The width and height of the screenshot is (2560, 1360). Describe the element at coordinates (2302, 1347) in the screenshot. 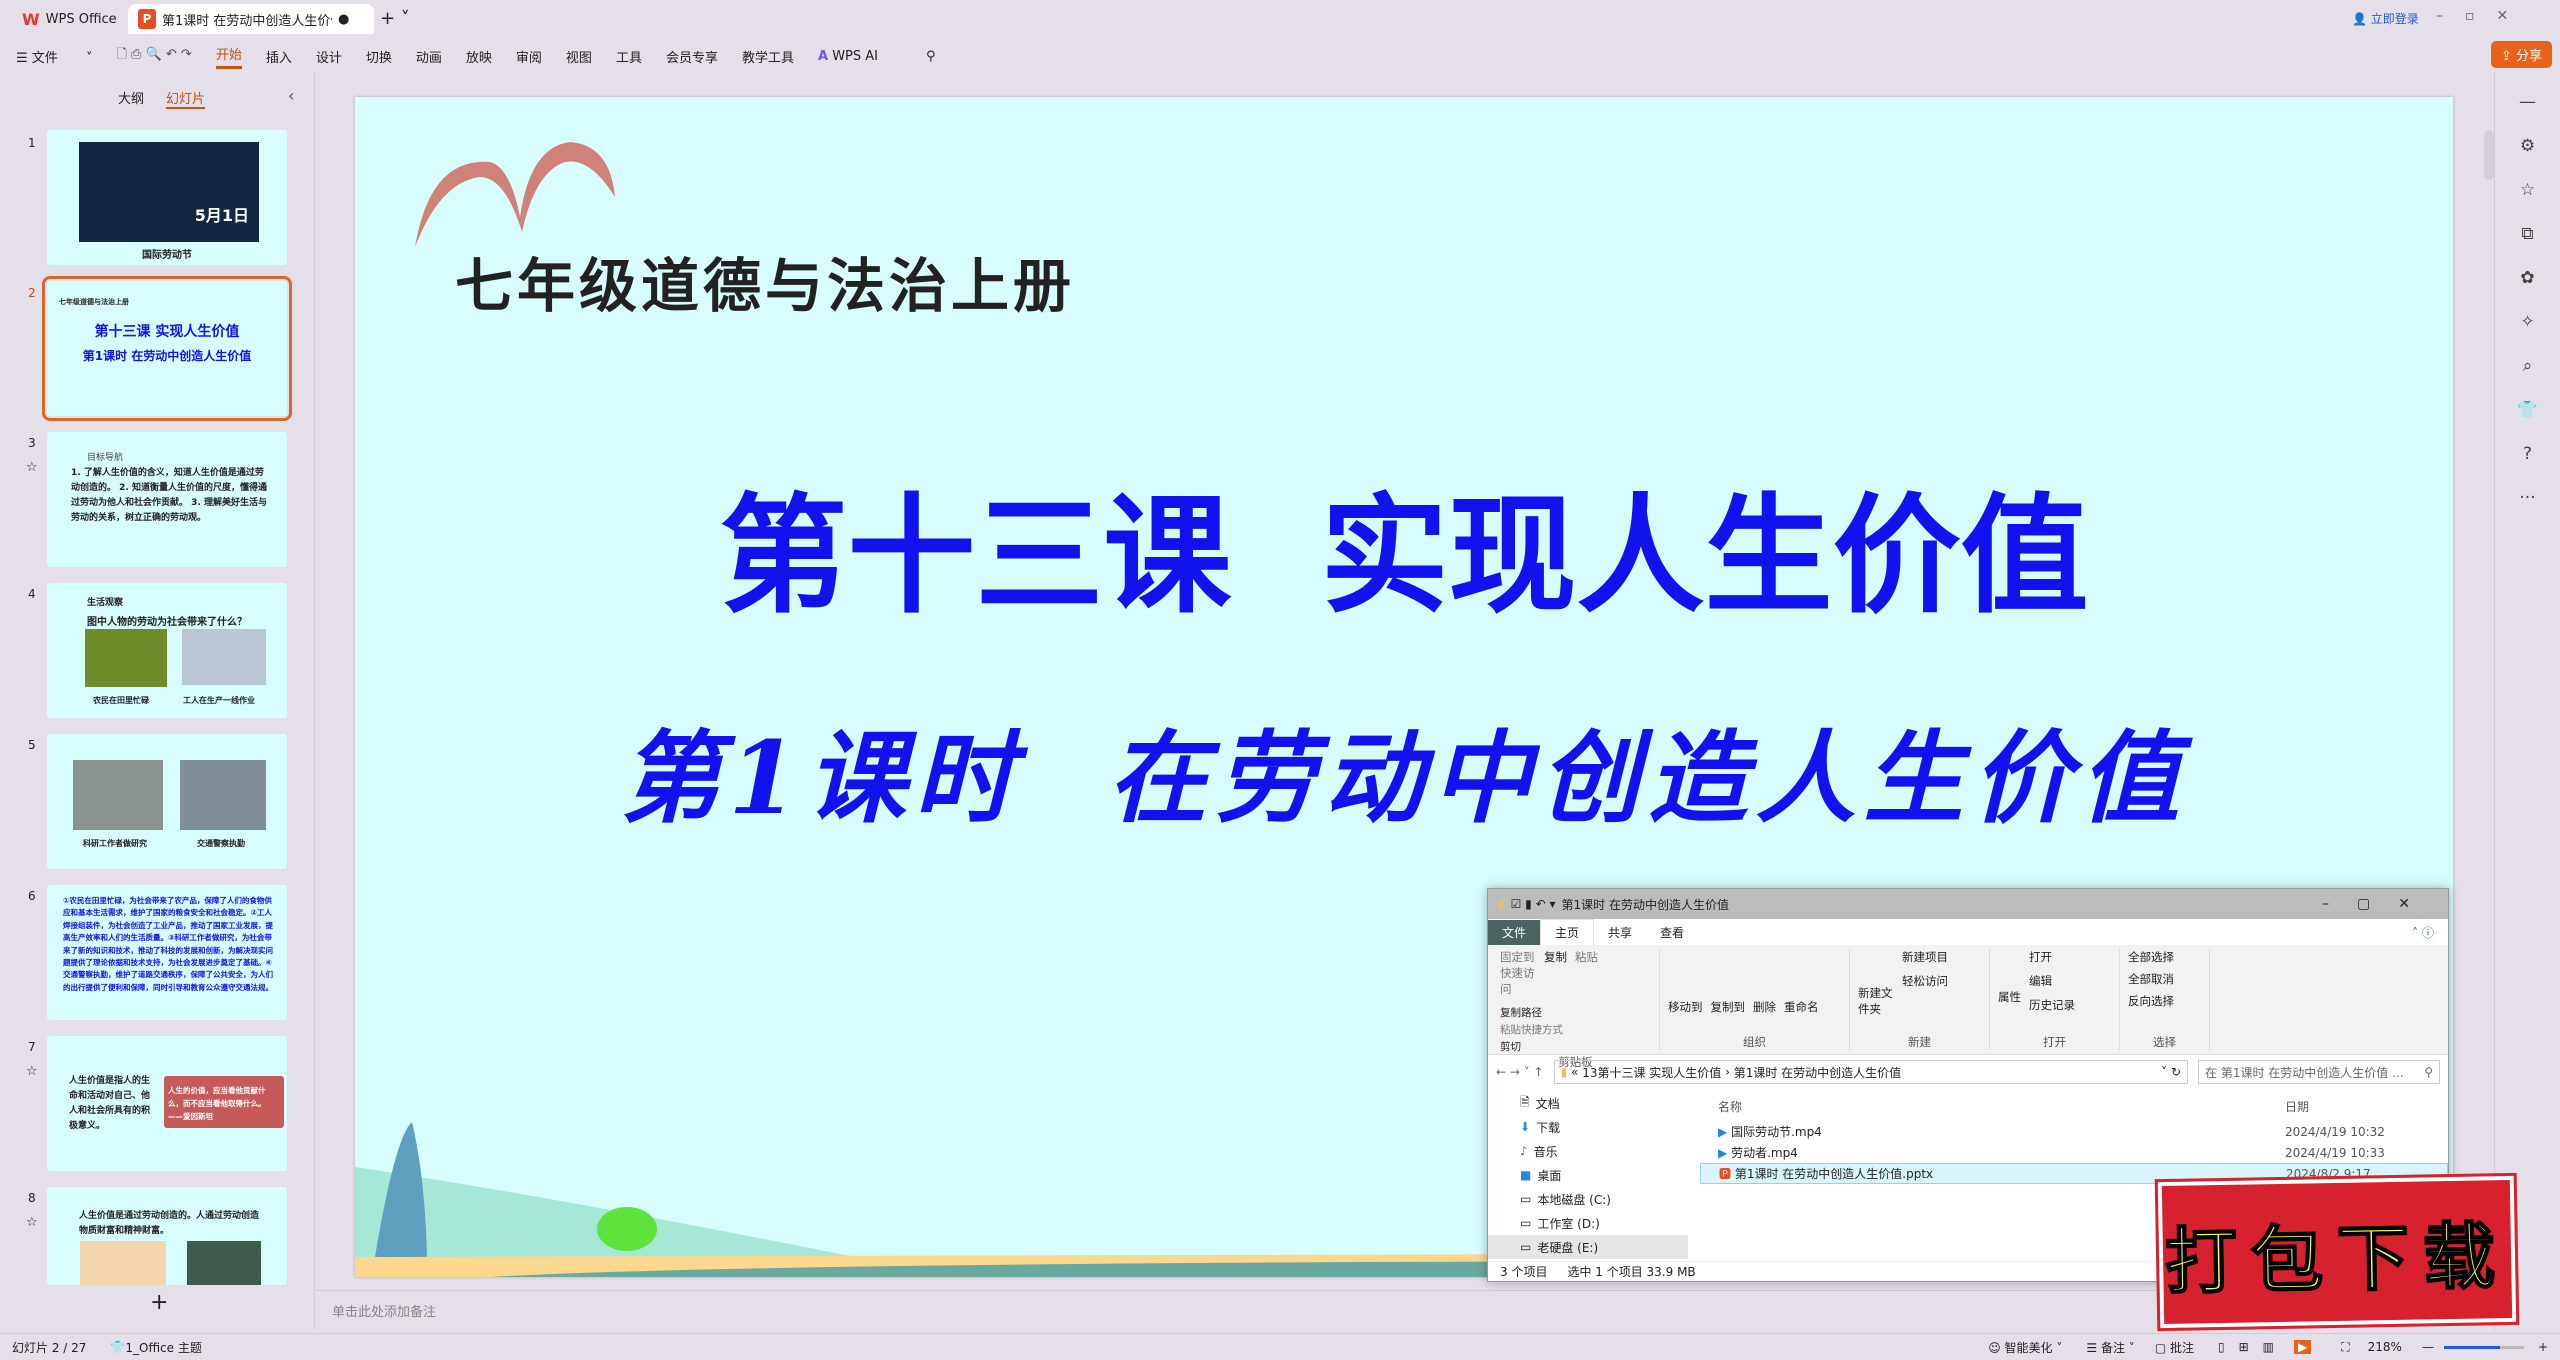

I see `play-button: ▶` at that location.